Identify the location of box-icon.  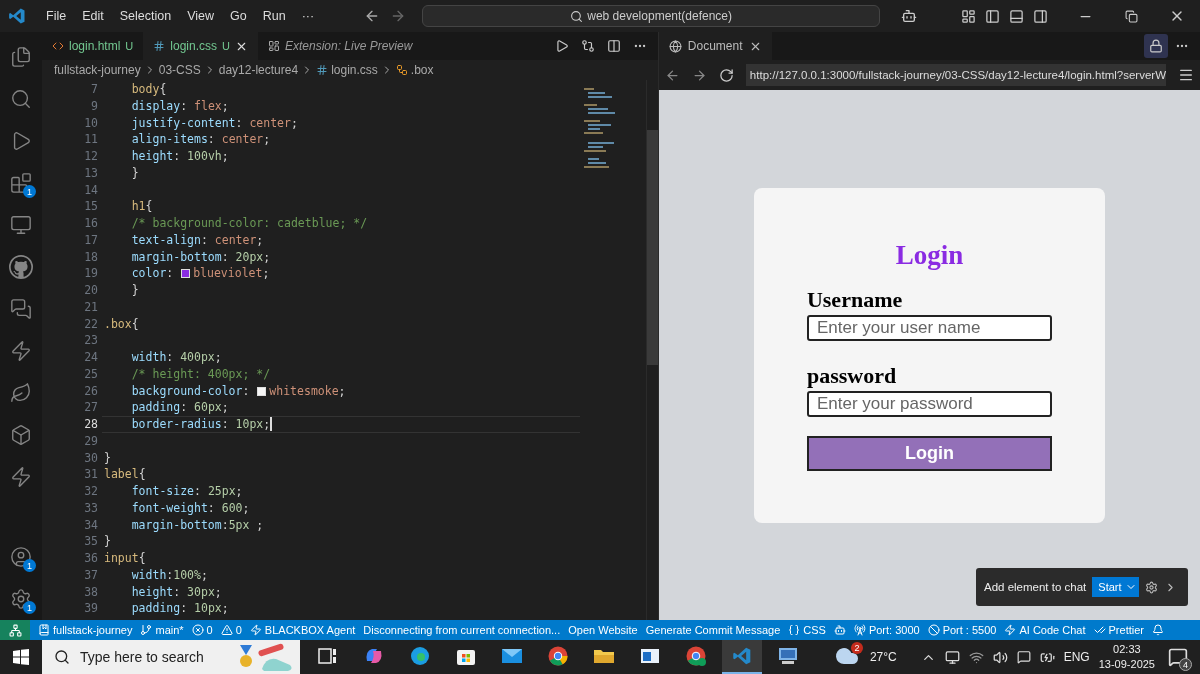
(21, 435).